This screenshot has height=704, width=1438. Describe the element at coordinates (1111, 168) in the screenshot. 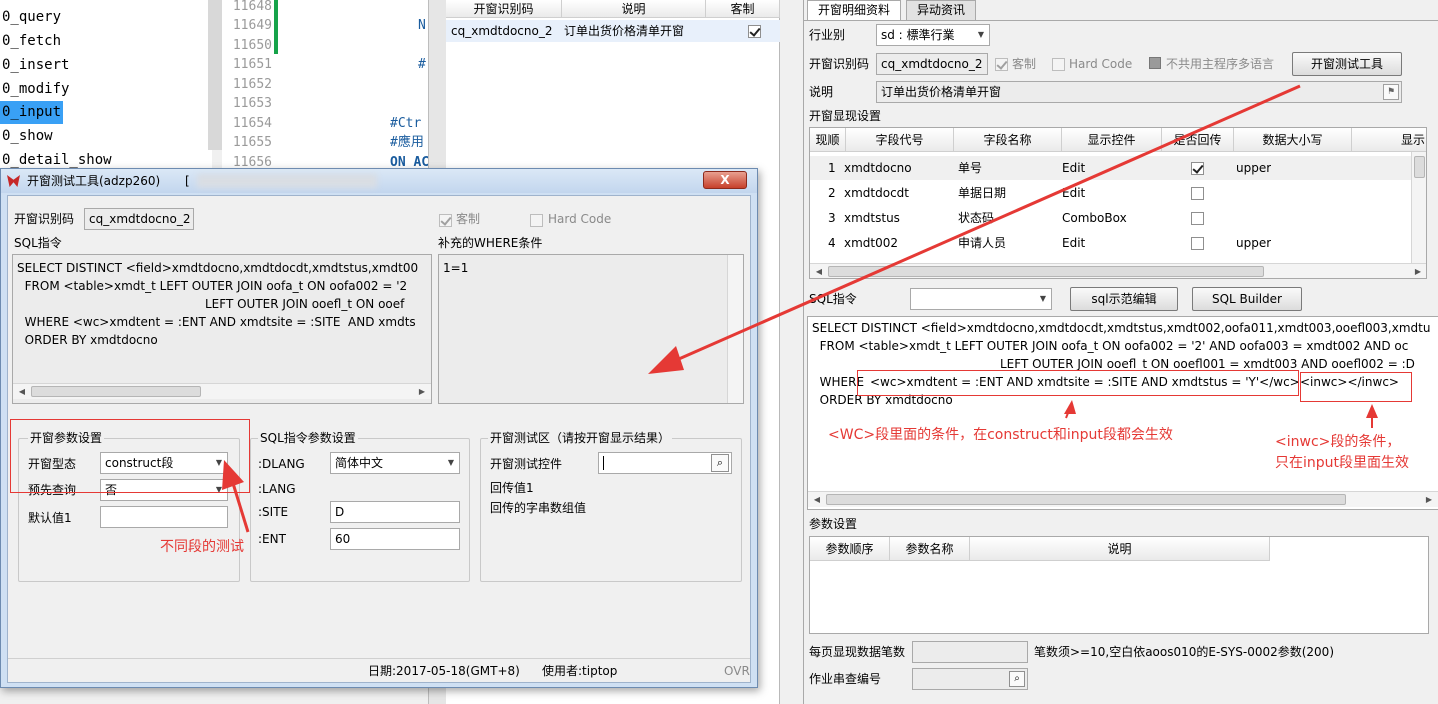

I see `table-row: 1 xmdtdocno 单号 Edit upper` at that location.